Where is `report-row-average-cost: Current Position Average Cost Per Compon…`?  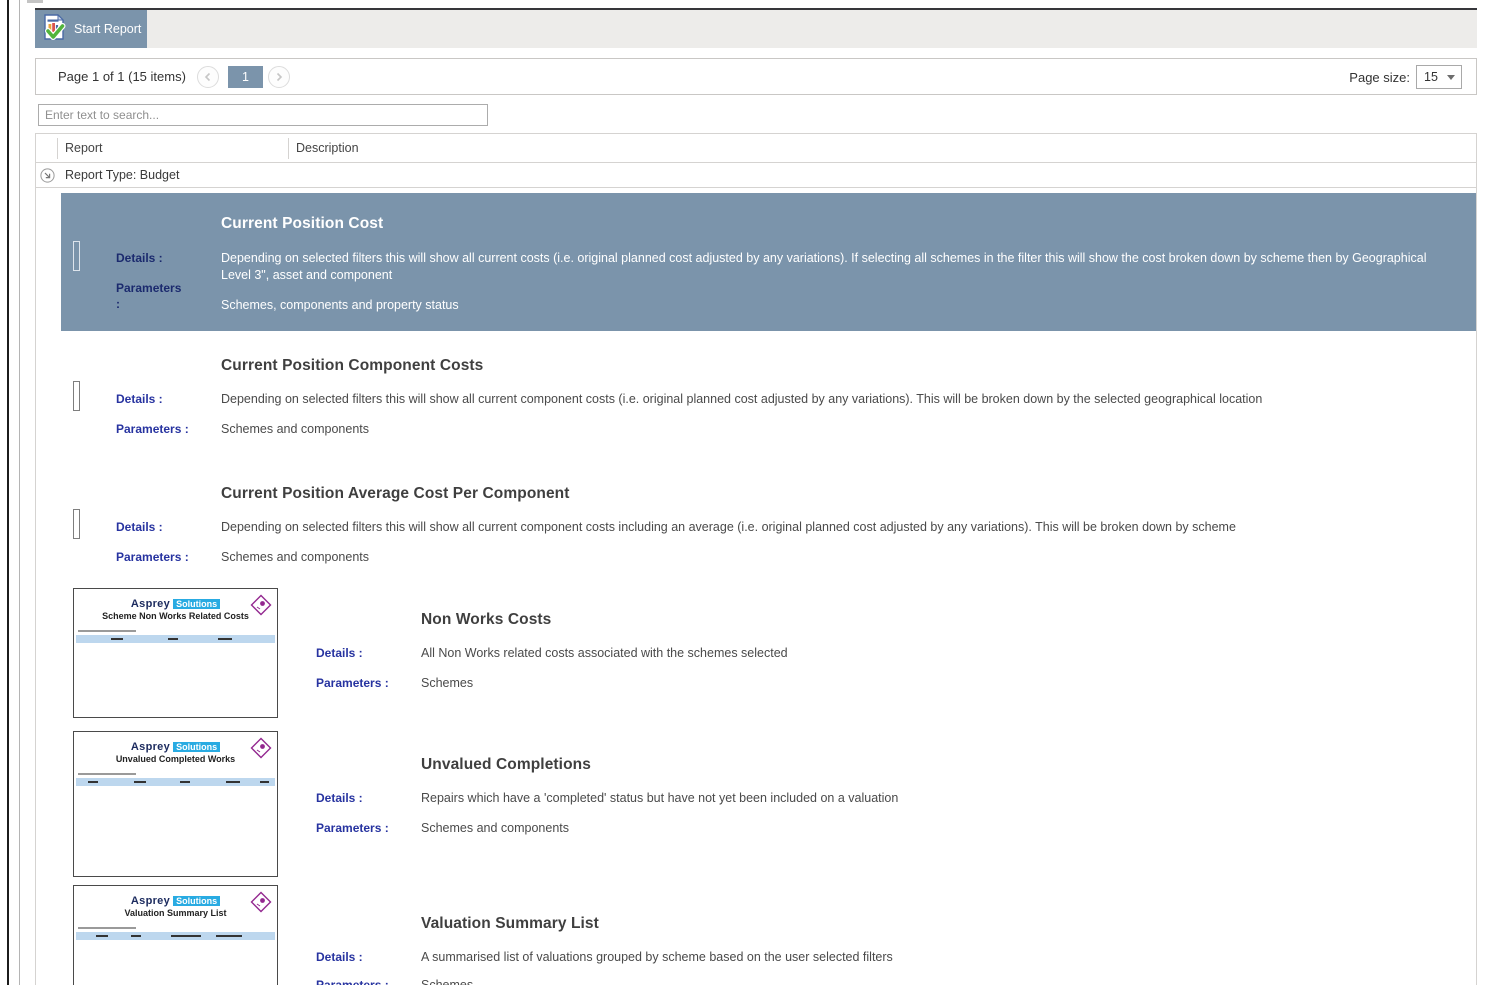
report-row-average-cost: Current Position Average Cost Per Compon… is located at coordinates (768, 520).